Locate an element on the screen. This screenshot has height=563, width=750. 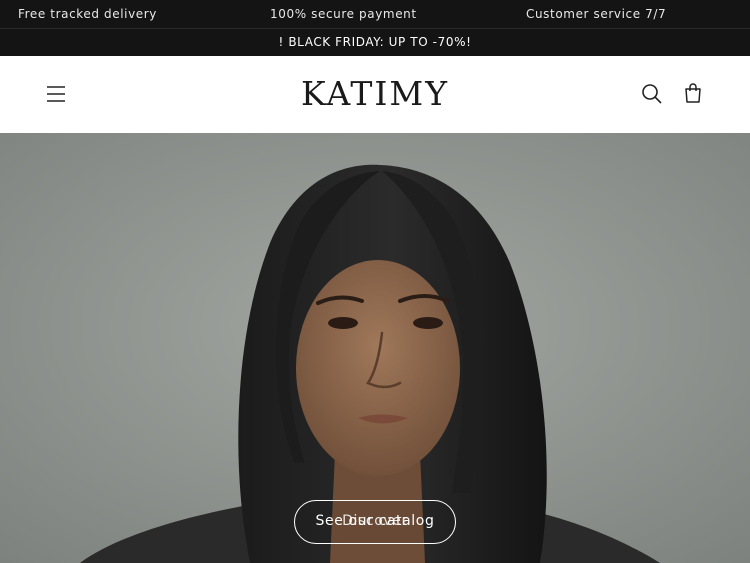
site-header: KATIMY is located at coordinates (375, 94).